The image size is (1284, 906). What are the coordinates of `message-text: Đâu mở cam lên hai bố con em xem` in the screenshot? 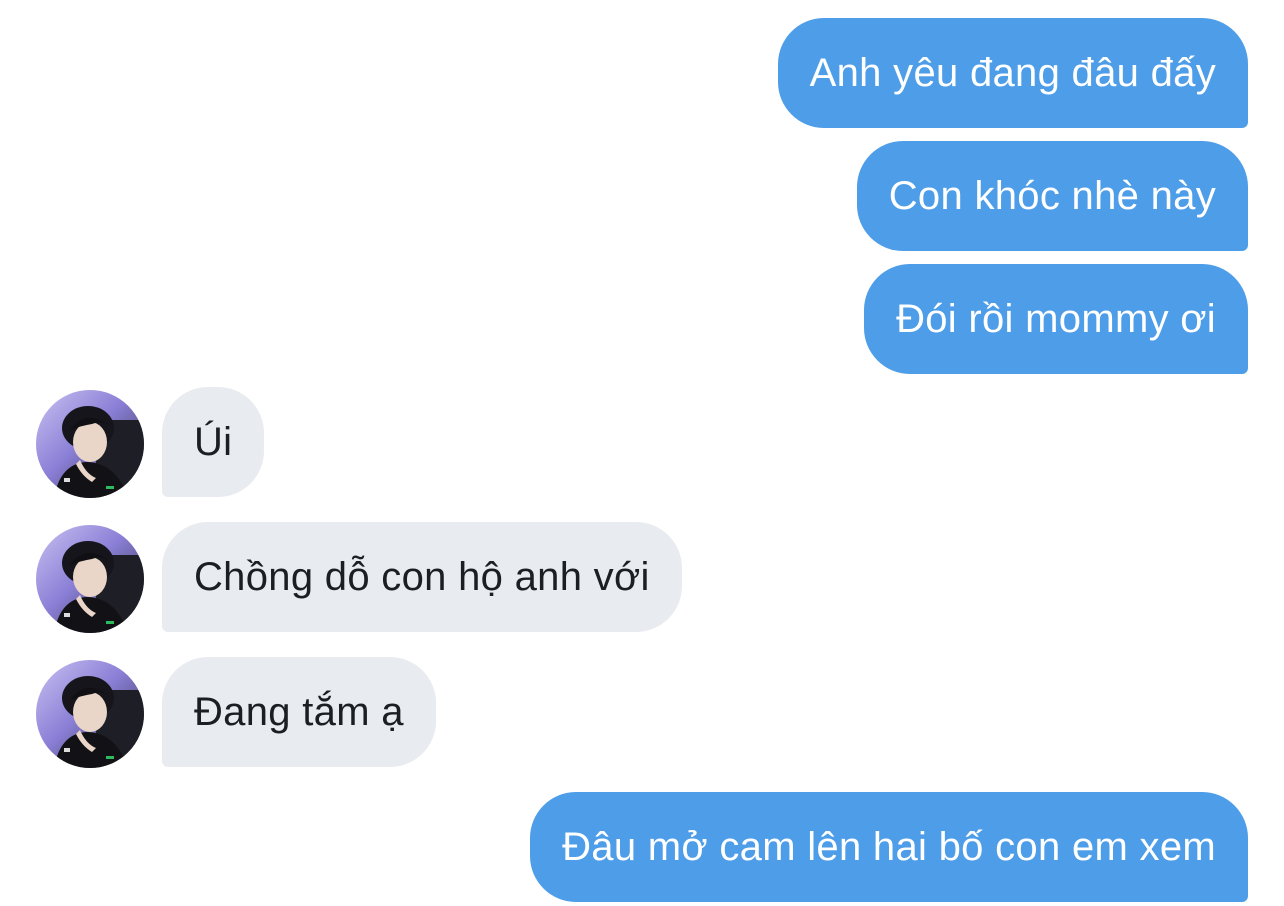 It's located at (889, 846).